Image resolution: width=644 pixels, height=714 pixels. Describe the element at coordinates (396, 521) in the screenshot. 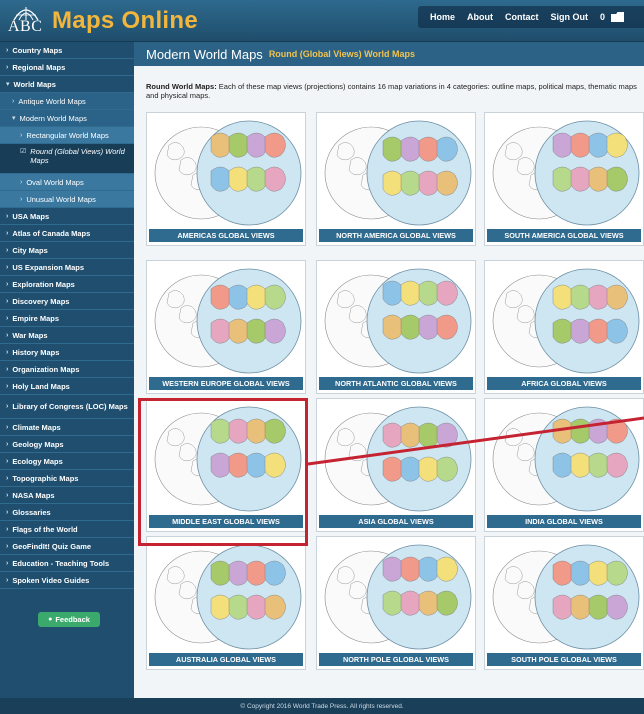

I see `map-card-label: ASIA GLOBAL VIEWS` at that location.